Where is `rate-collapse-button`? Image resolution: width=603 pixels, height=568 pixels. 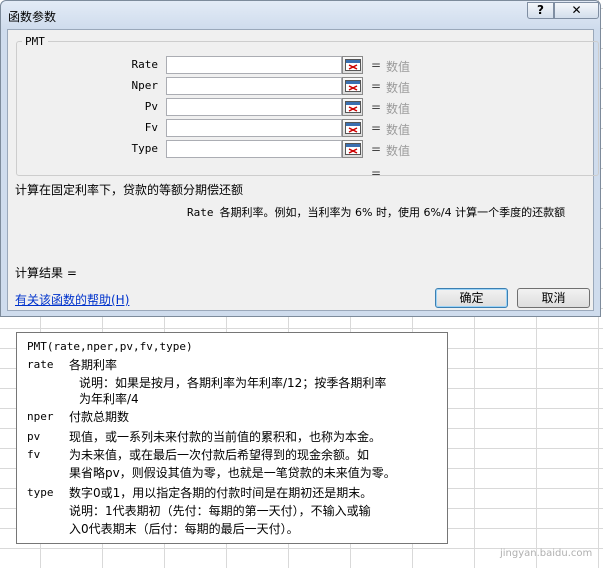
rate-collapse-button is located at coordinates (352, 65).